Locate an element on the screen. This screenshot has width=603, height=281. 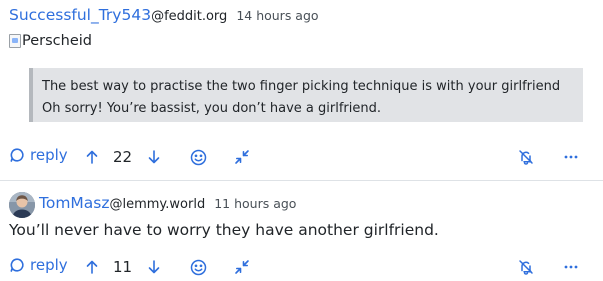
username-link: TomMasz is located at coordinates (74, 203).